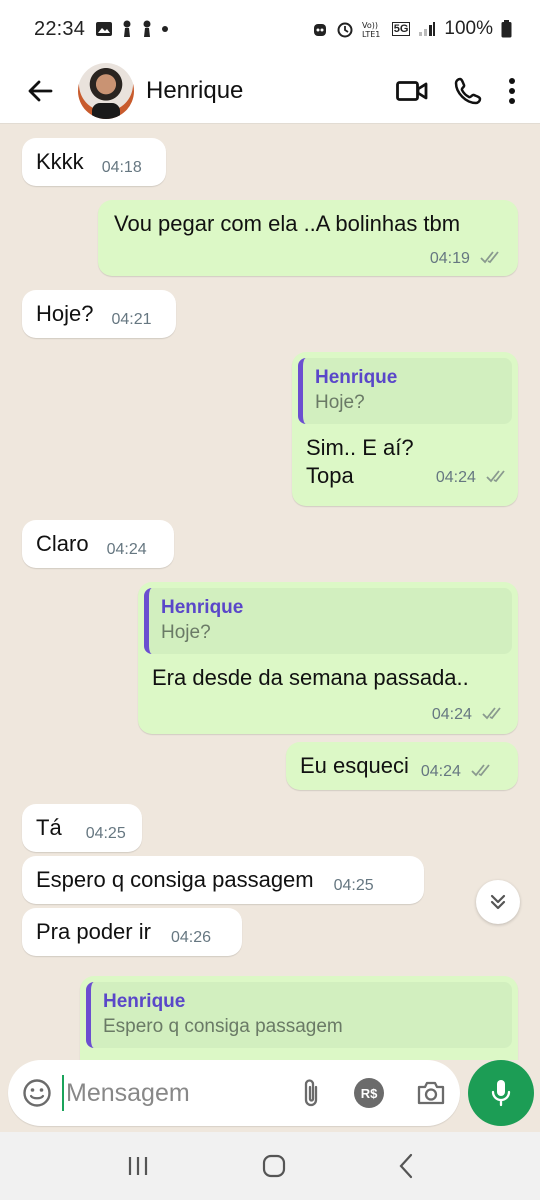 This screenshot has width=540, height=1200. I want to click on volte-icon: Vo))LTE1, so click(371, 29).